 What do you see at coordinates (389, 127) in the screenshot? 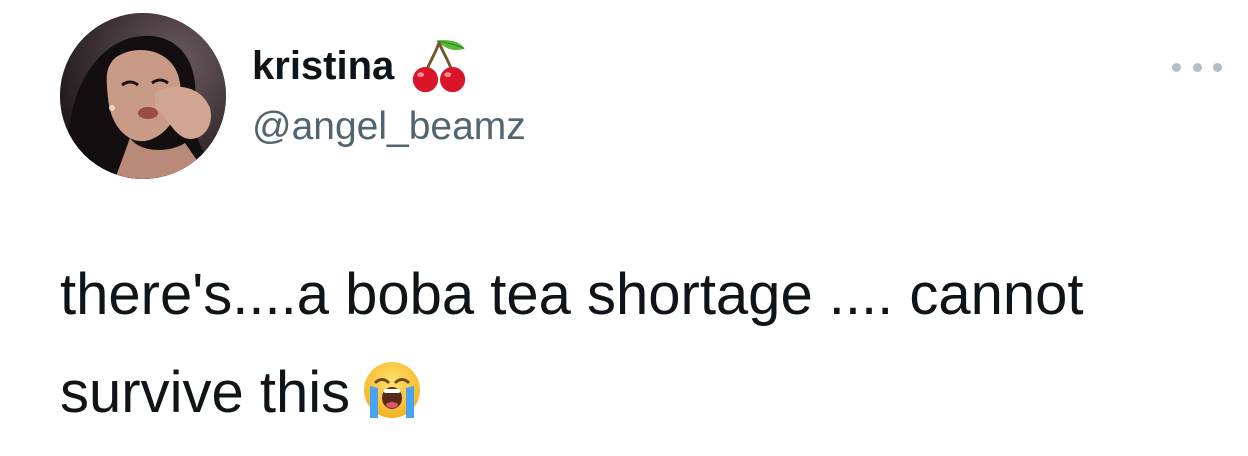
I see `user-handle: @angel_beamz` at bounding box center [389, 127].